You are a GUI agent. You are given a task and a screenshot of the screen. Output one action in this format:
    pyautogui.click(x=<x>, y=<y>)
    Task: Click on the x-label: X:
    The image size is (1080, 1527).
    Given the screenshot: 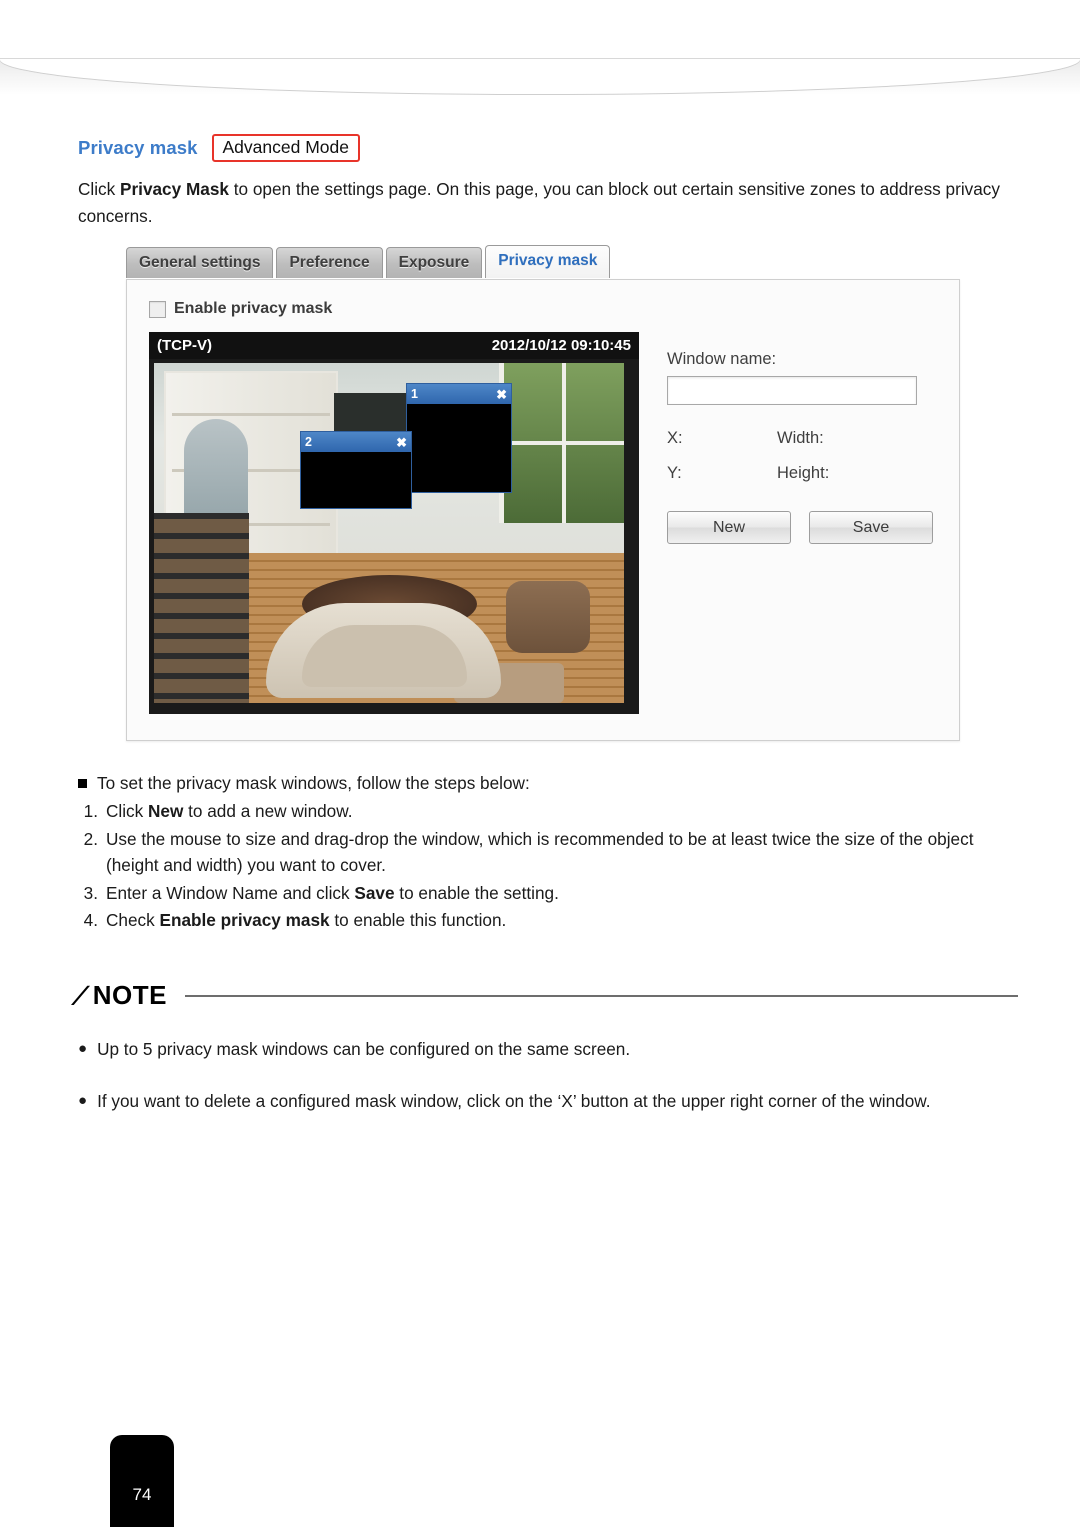 What is the action you would take?
    pyautogui.click(x=675, y=438)
    